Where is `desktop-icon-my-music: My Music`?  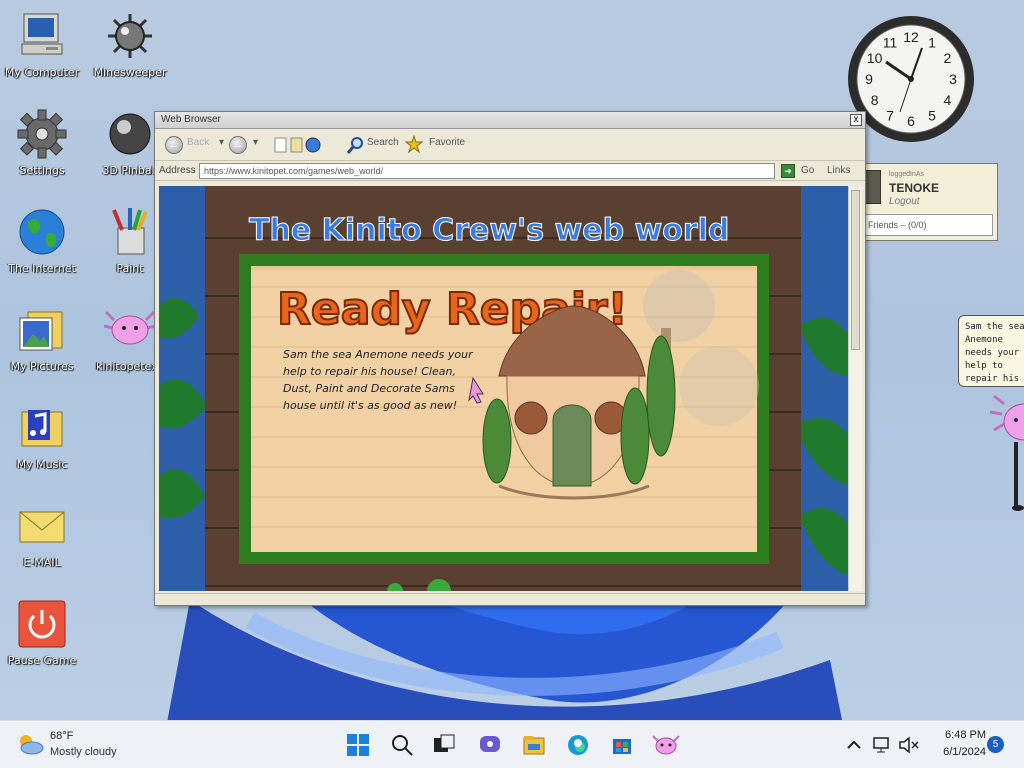
desktop-icon-my-music: My Music is located at coordinates (42, 436).